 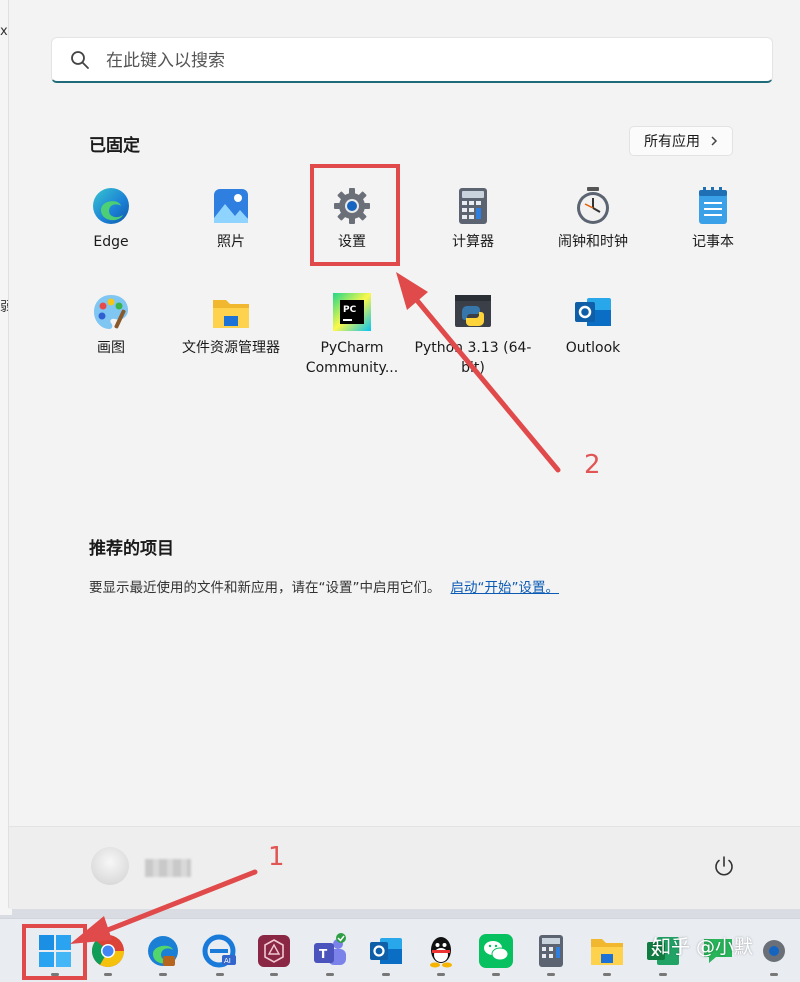 What do you see at coordinates (672, 142) in the screenshot?
I see `all-apps-label: 所有应用` at bounding box center [672, 142].